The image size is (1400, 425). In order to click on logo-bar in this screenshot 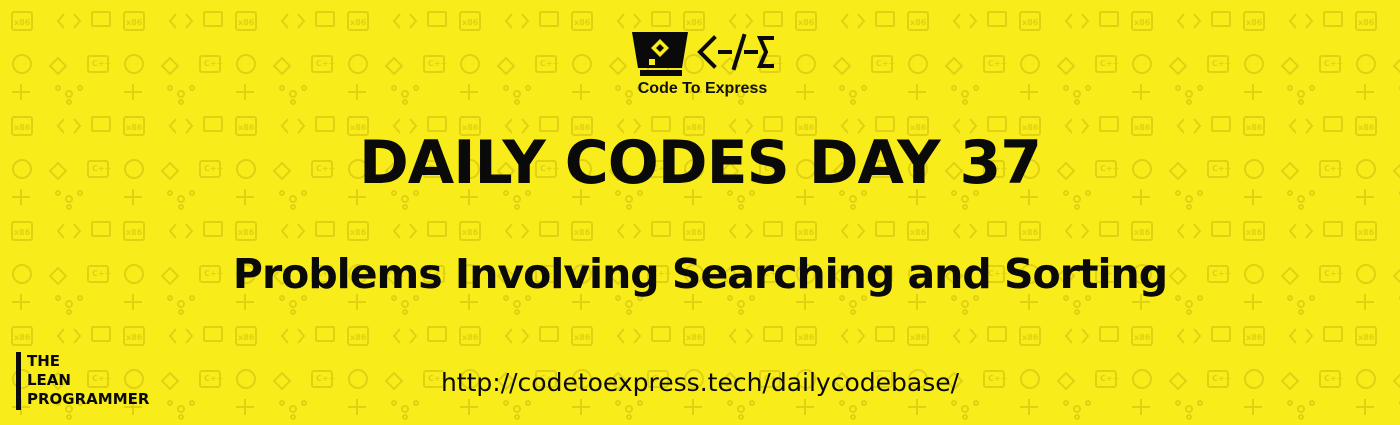, I will do `click(18, 381)`.